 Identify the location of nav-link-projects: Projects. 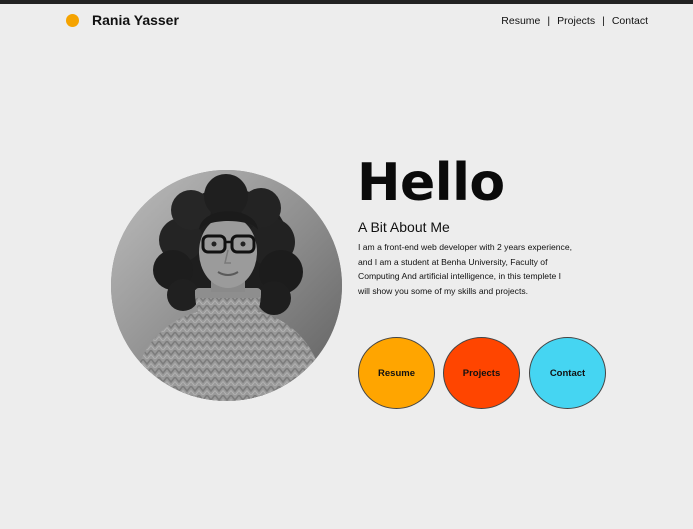
(576, 21).